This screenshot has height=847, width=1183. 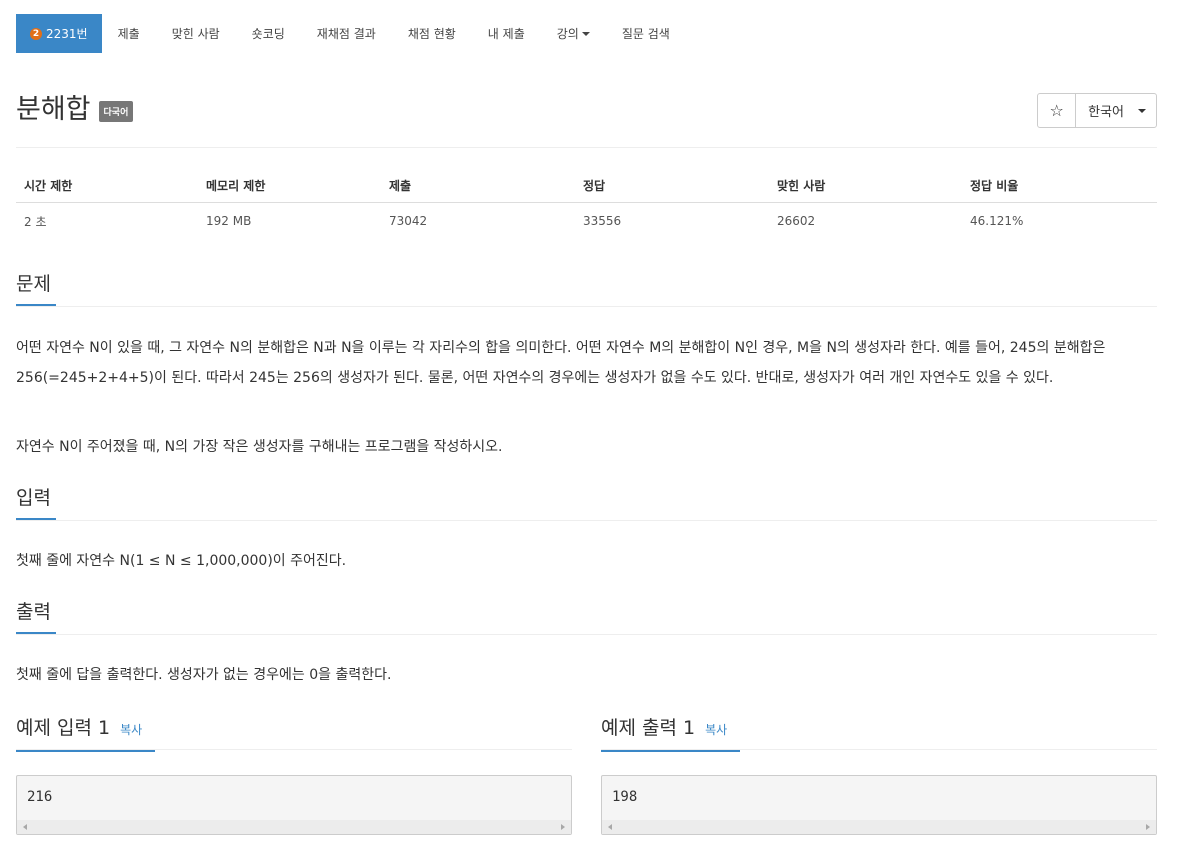 I want to click on sample-input-value: 216, so click(x=40, y=797).